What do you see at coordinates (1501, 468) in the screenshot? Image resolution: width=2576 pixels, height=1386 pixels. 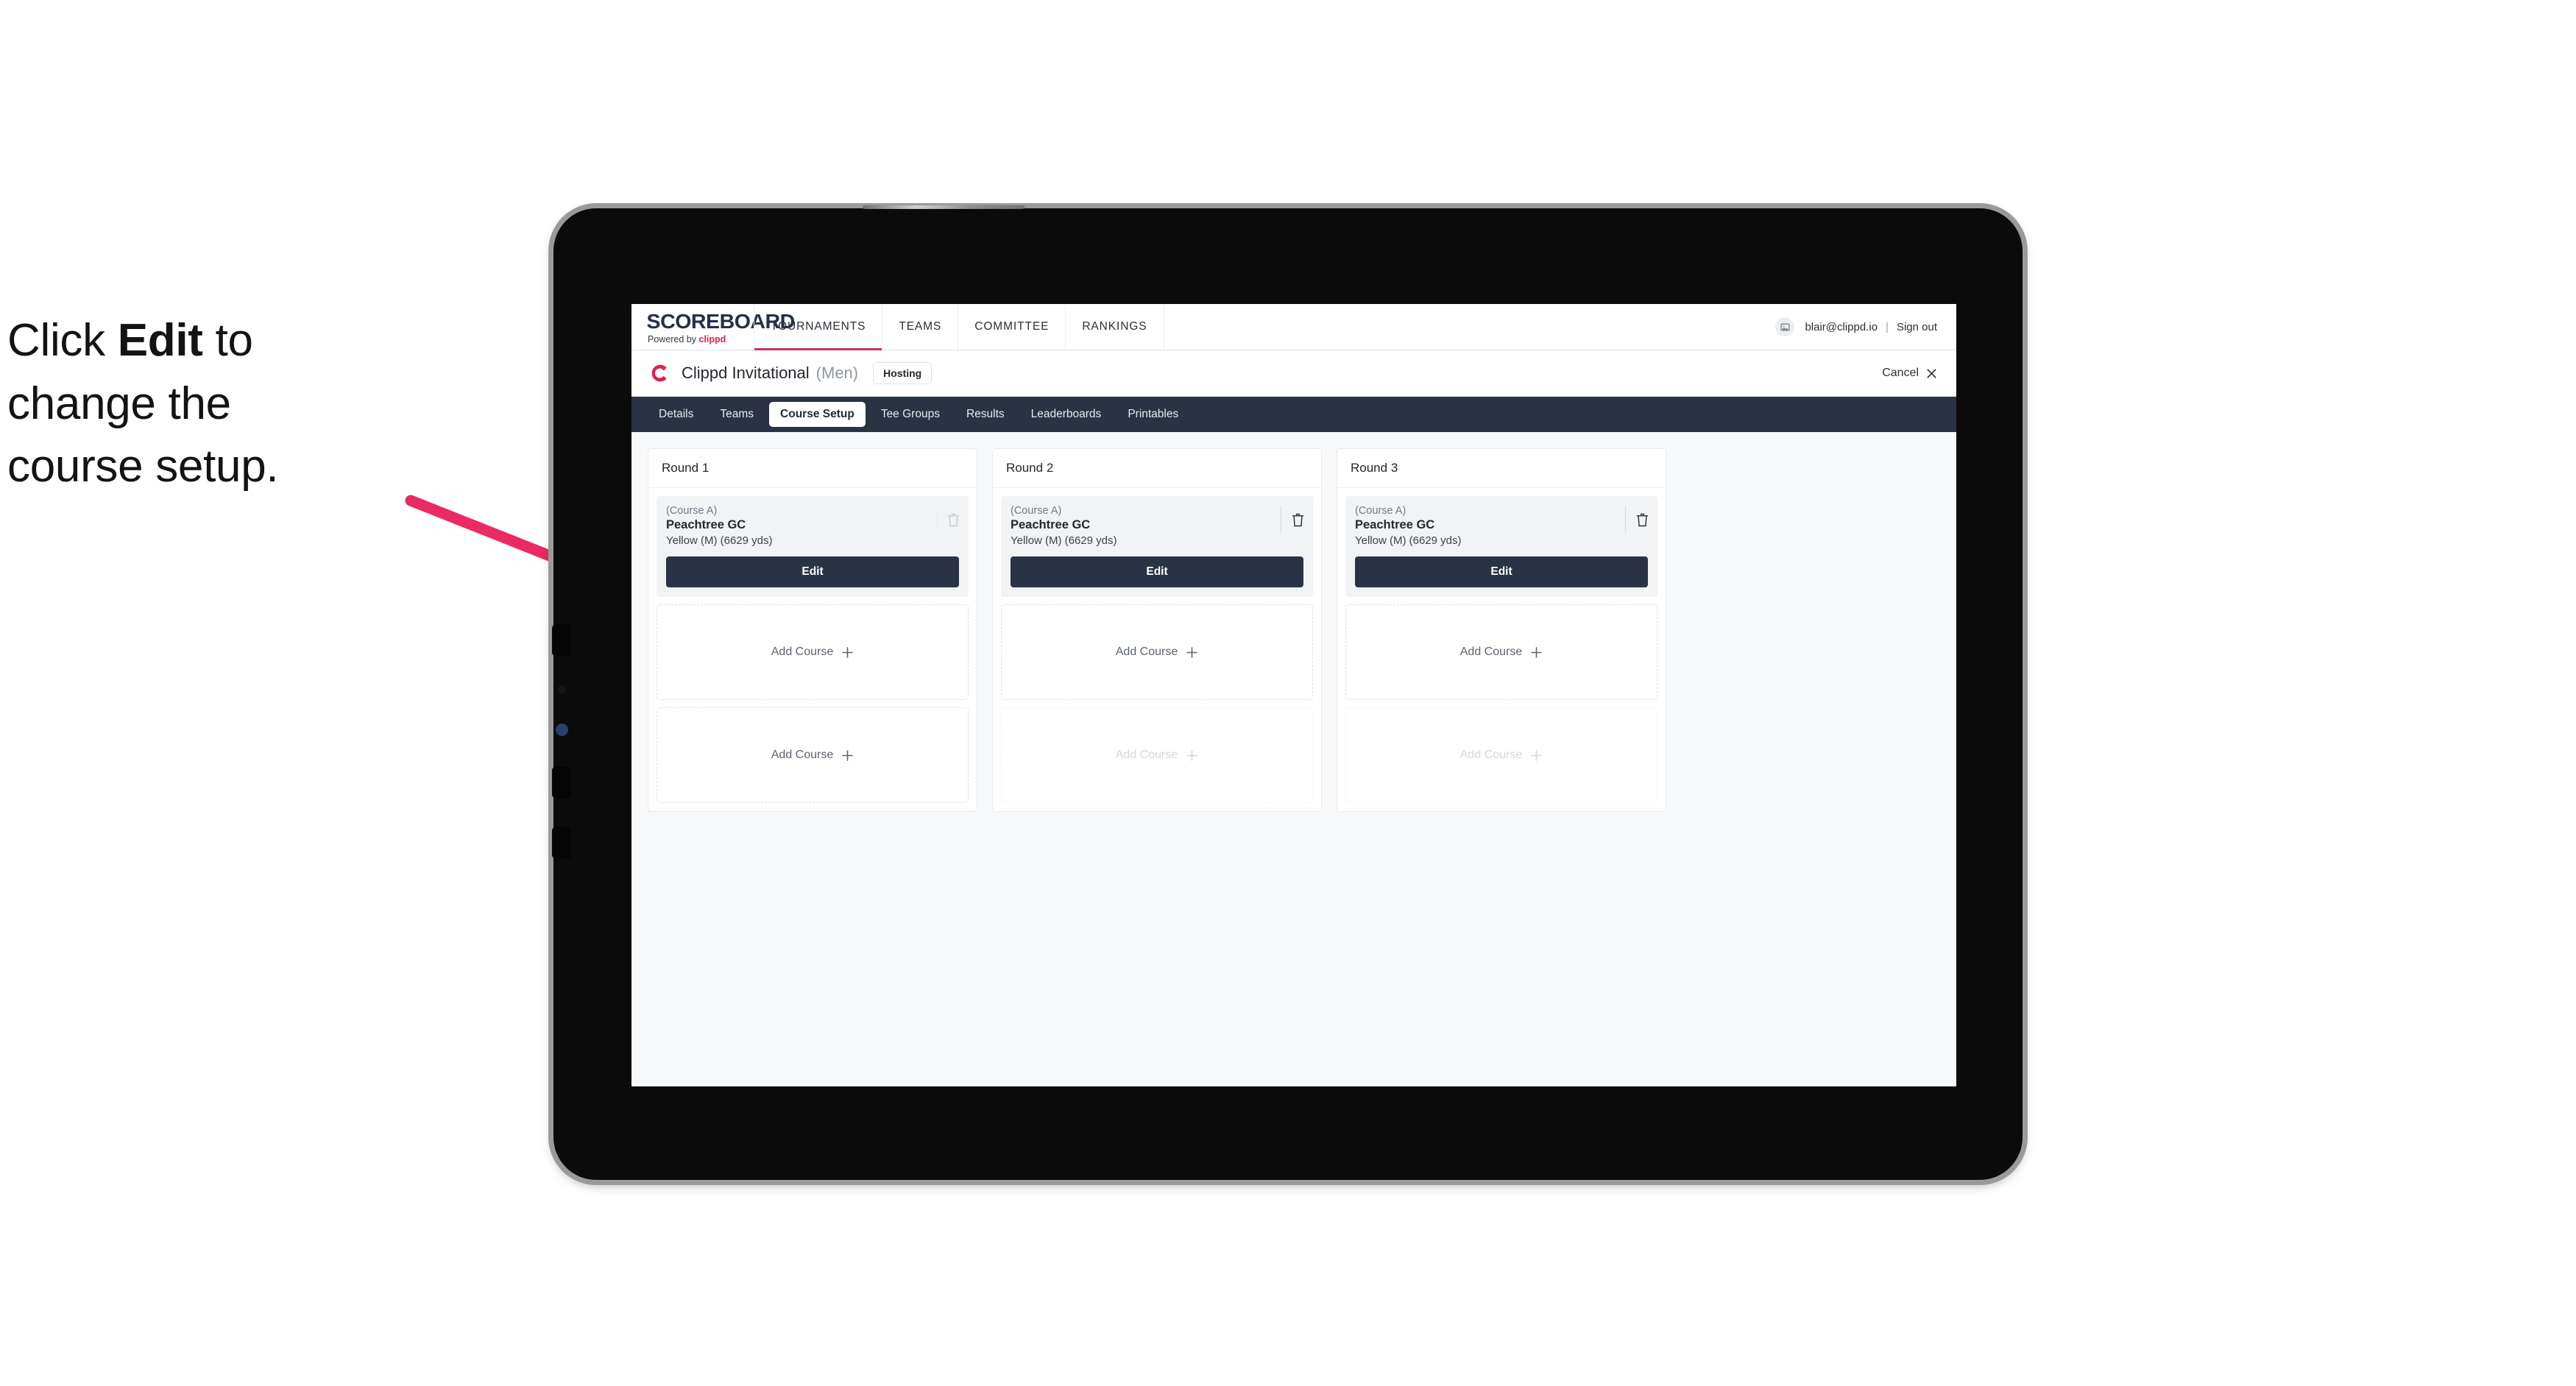 I see `round-title: Round 3` at bounding box center [1501, 468].